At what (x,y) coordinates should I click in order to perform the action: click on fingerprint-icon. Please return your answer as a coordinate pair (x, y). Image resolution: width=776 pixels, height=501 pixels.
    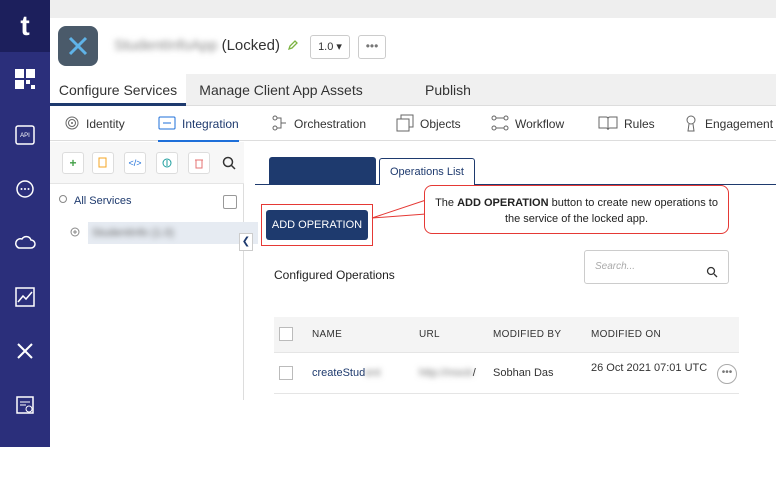
    Looking at the image, I should click on (72, 124).